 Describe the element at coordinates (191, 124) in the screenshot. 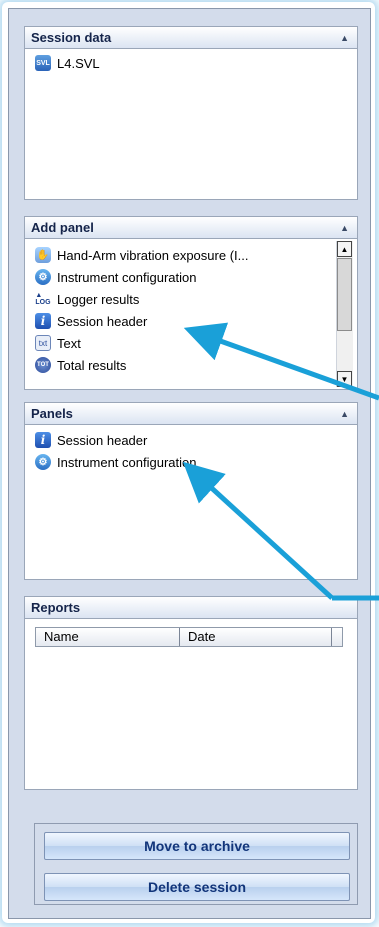

I see `session-data-list: SVL L4.SVL` at that location.